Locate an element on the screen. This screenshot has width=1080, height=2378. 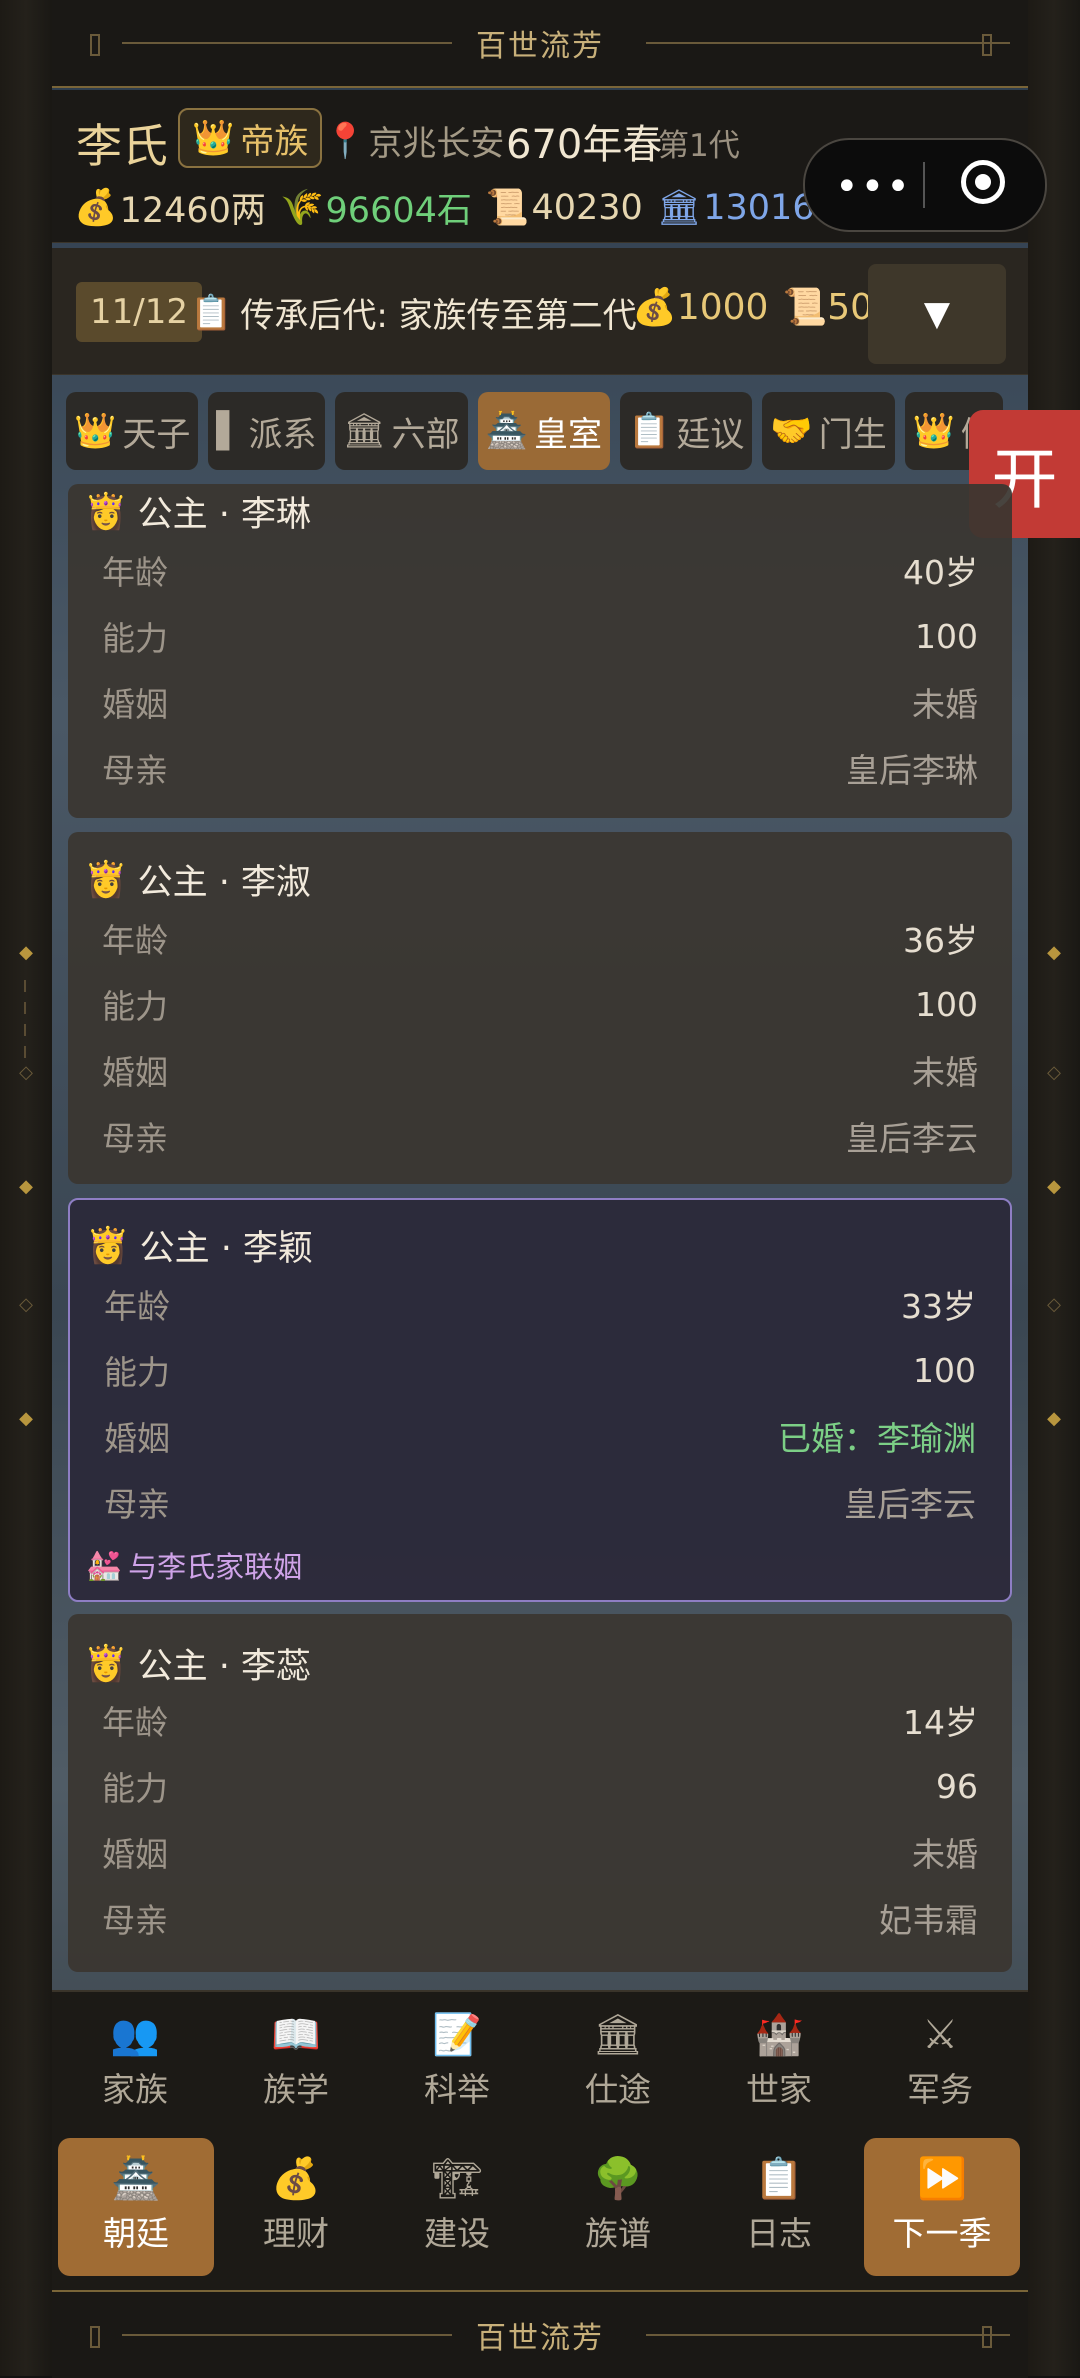
tab-royal-family: 🏯 皇室 is located at coordinates (544, 431).